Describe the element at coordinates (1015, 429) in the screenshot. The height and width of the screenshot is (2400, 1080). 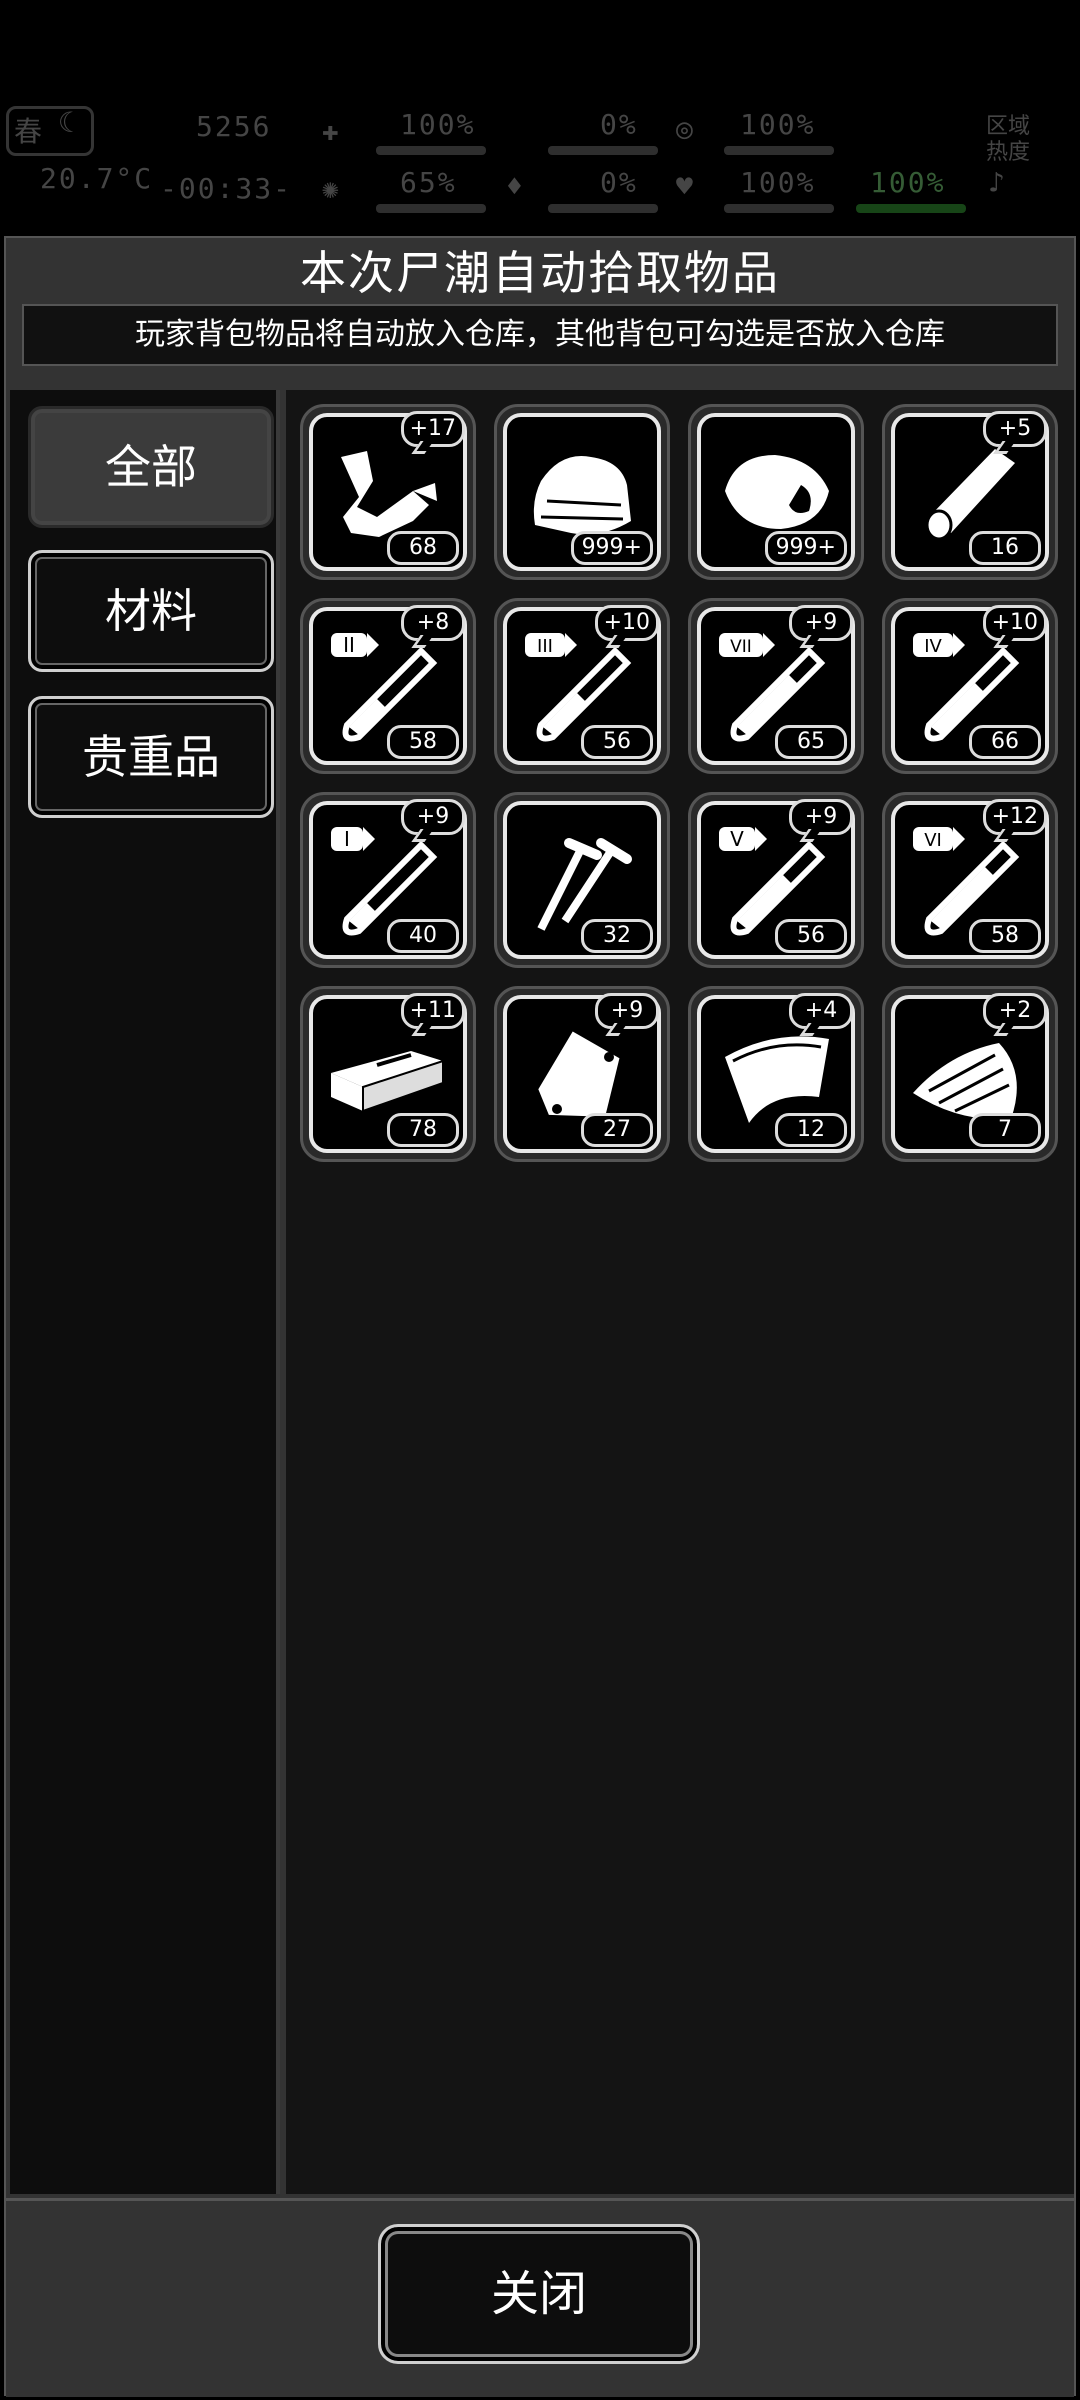
I see `bonus-badge: +5` at that location.